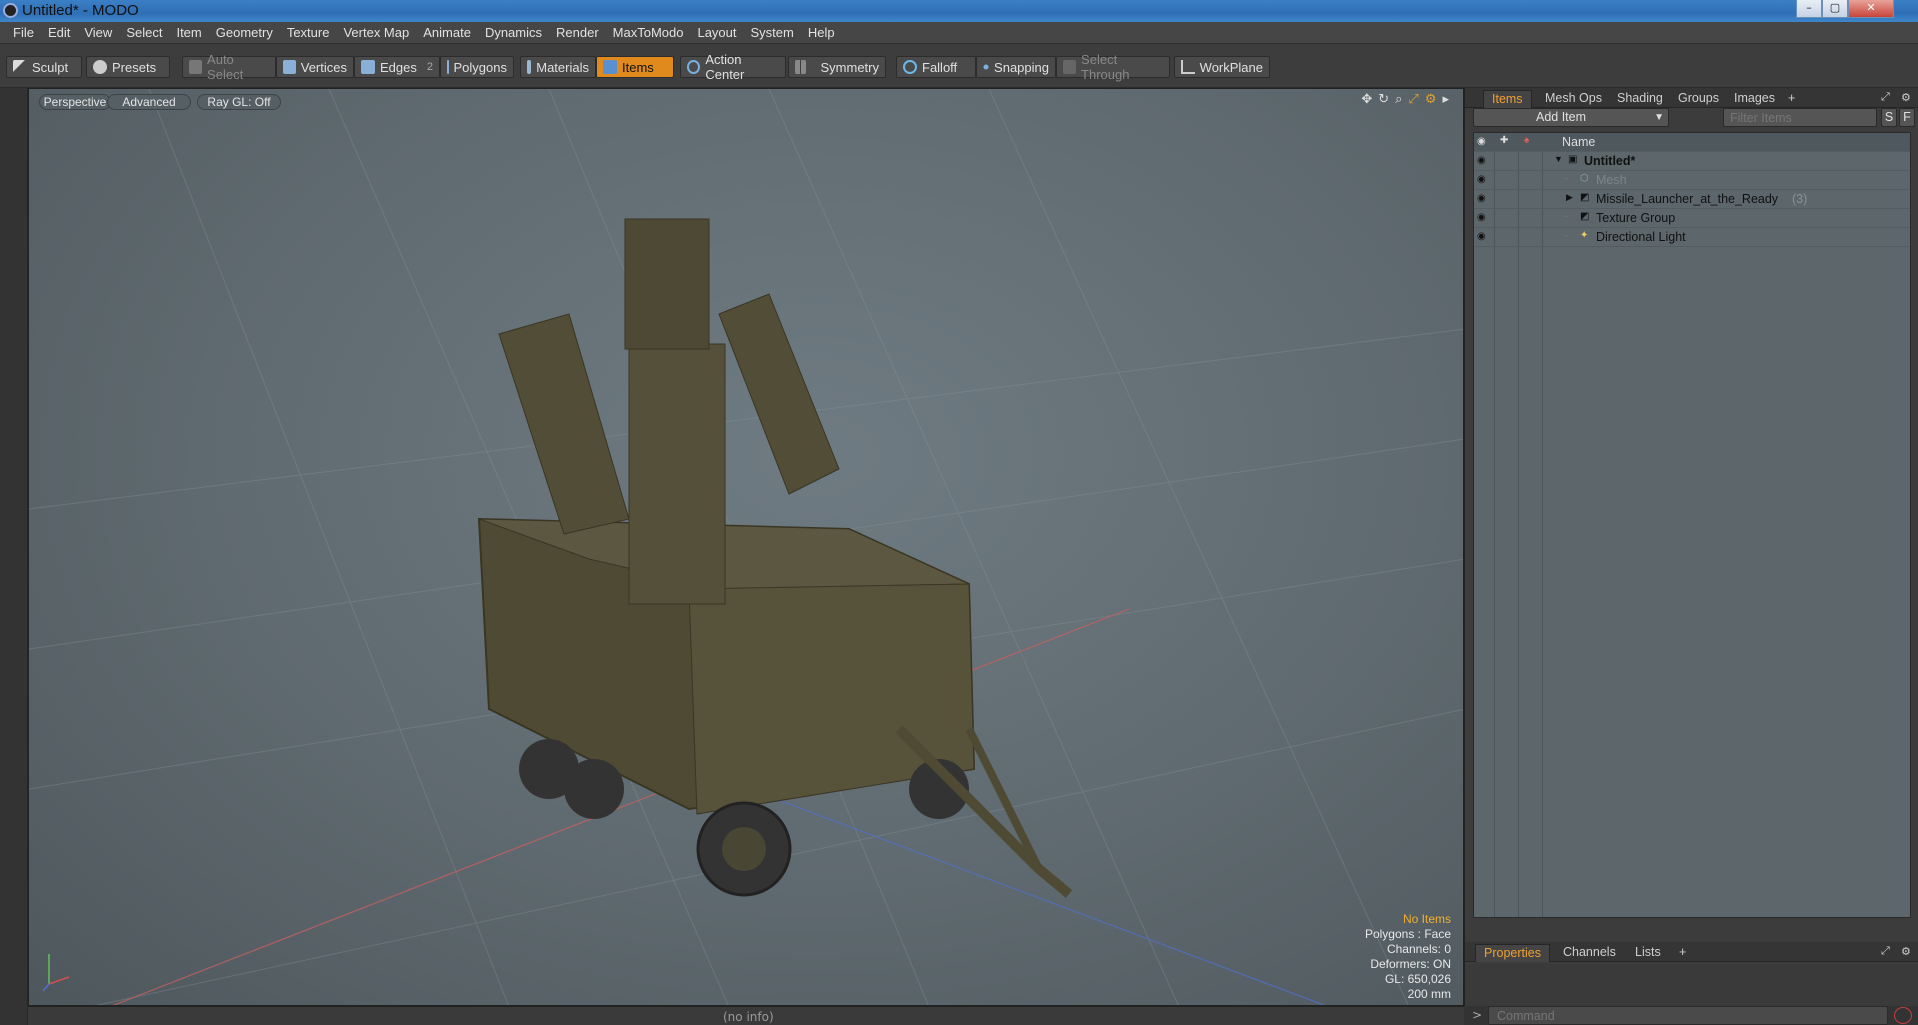  What do you see at coordinates (75, 102) in the screenshot?
I see `perspective-view-button: Perspective` at bounding box center [75, 102].